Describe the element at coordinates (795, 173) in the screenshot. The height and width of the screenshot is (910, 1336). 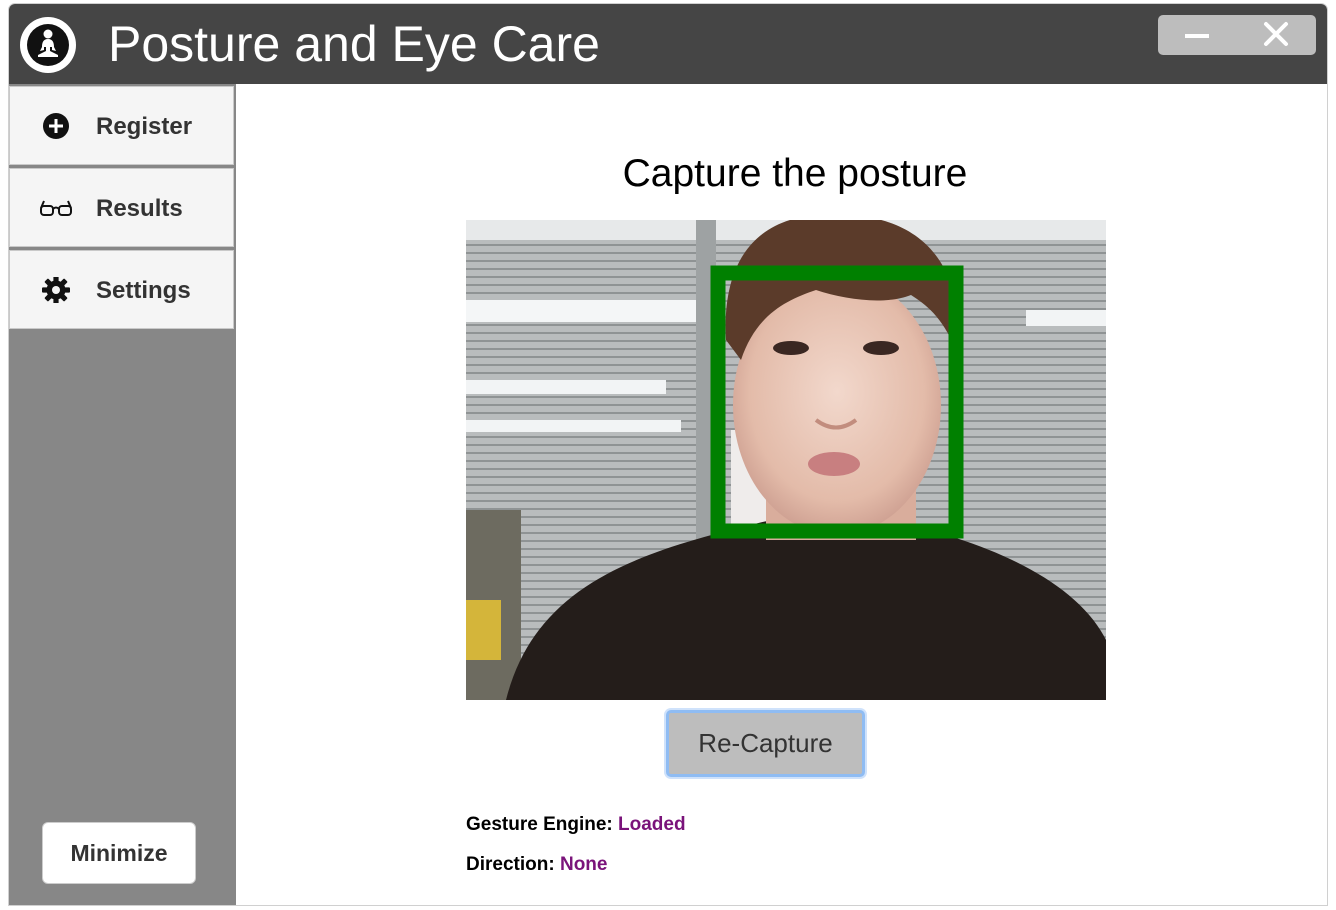
I see `page-title: Capture the posture` at that location.